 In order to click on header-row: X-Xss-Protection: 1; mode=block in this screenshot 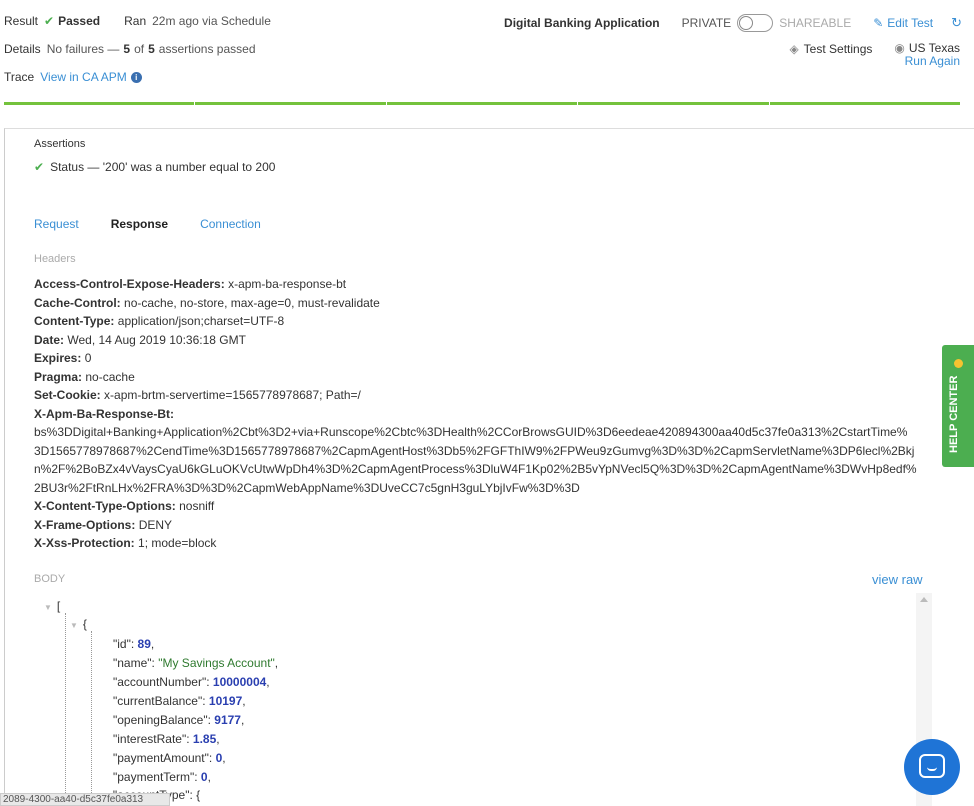, I will do `click(484, 543)`.